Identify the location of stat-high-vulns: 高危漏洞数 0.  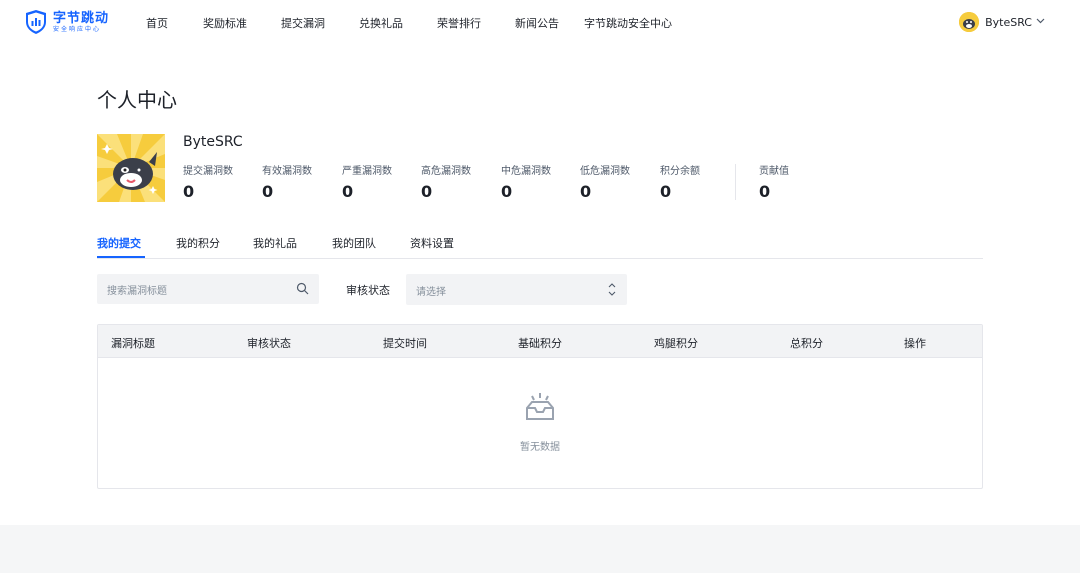
(446, 181).